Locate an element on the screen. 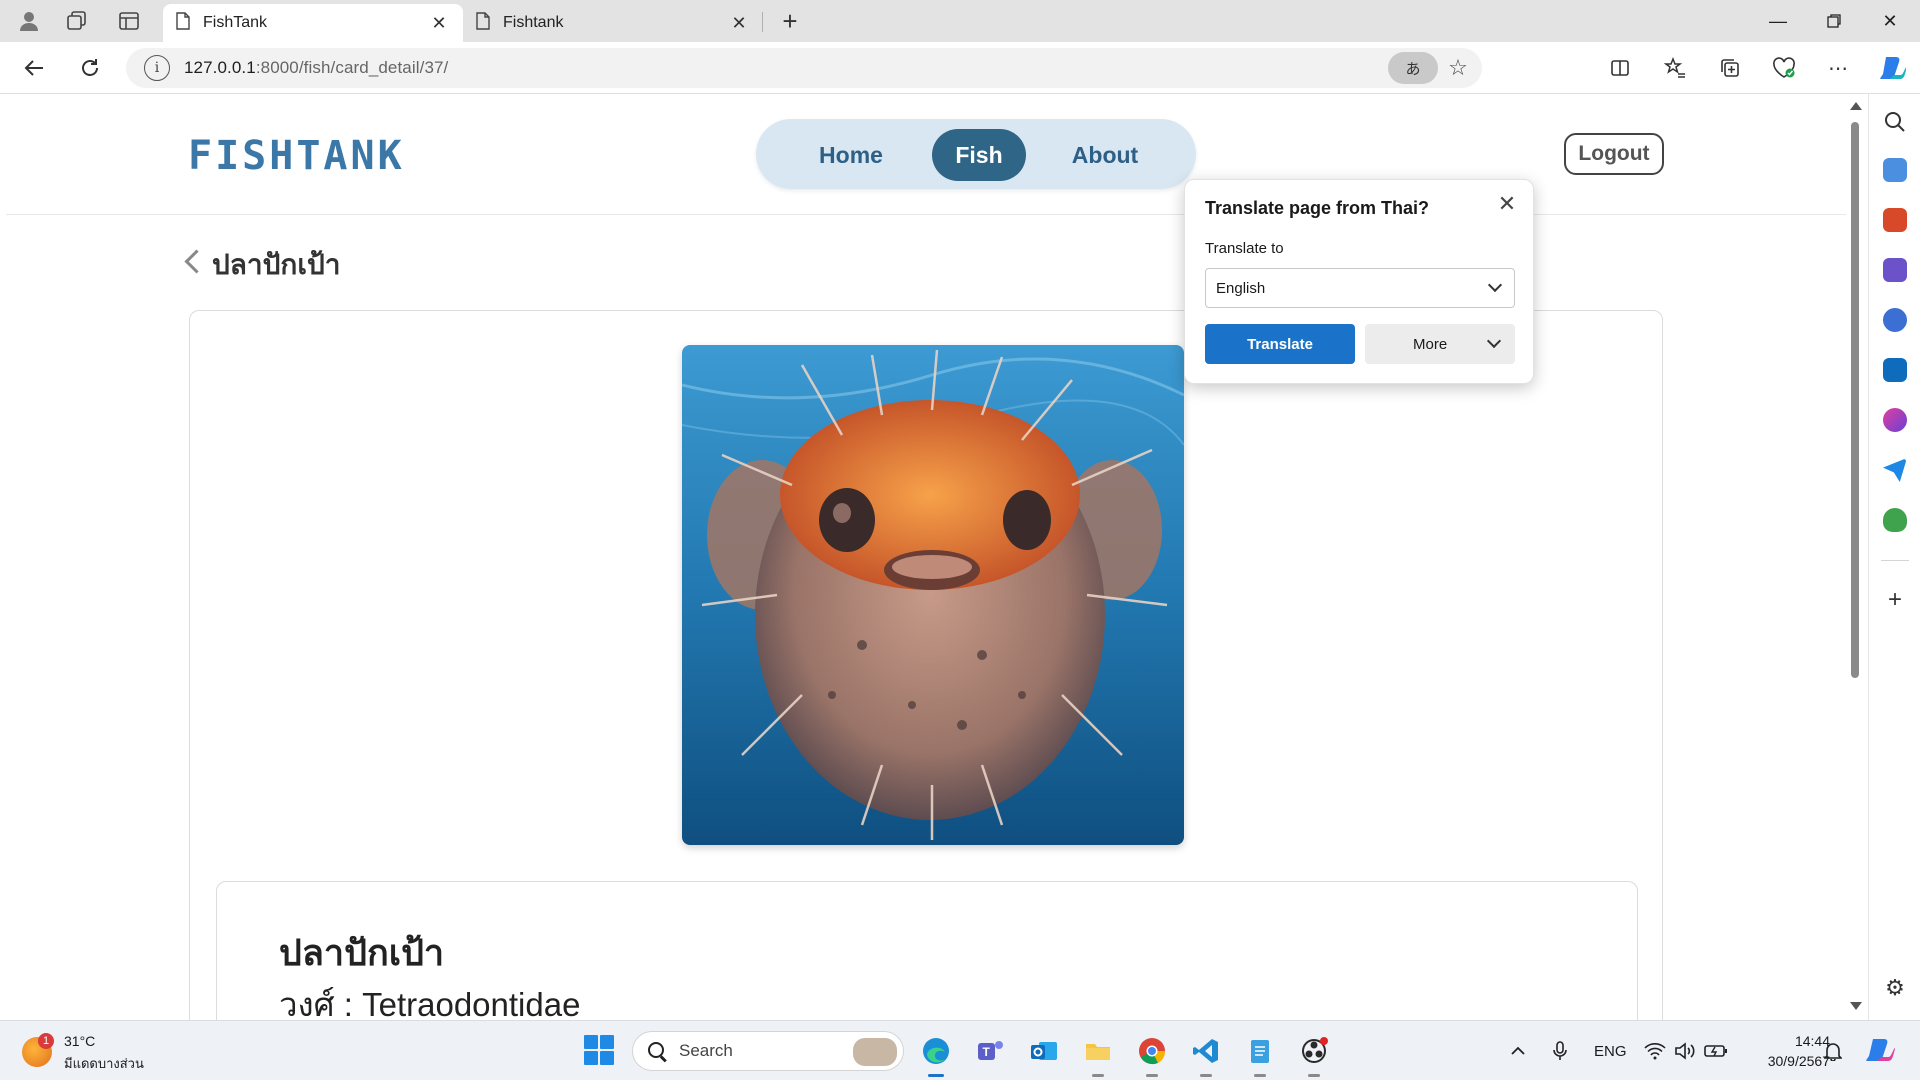 The width and height of the screenshot is (1920, 1080). collections-icon is located at coordinates (1730, 68).